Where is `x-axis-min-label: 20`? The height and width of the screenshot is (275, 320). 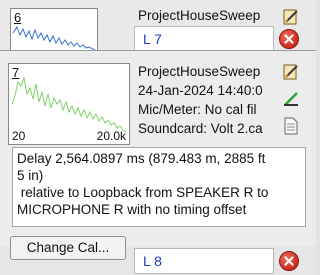 x-axis-min-label: 20 is located at coordinates (19, 136).